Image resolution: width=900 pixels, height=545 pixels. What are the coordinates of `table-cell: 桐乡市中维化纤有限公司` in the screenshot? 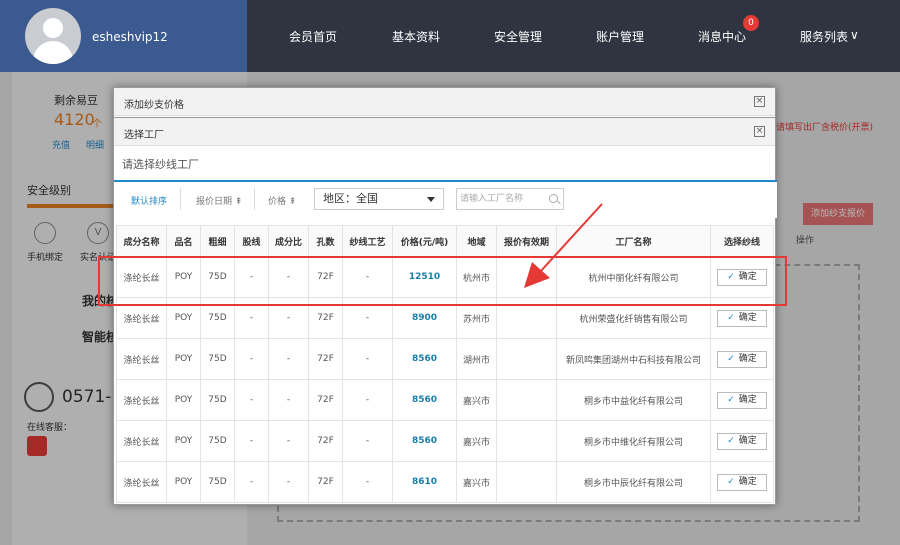 It's located at (633, 441).